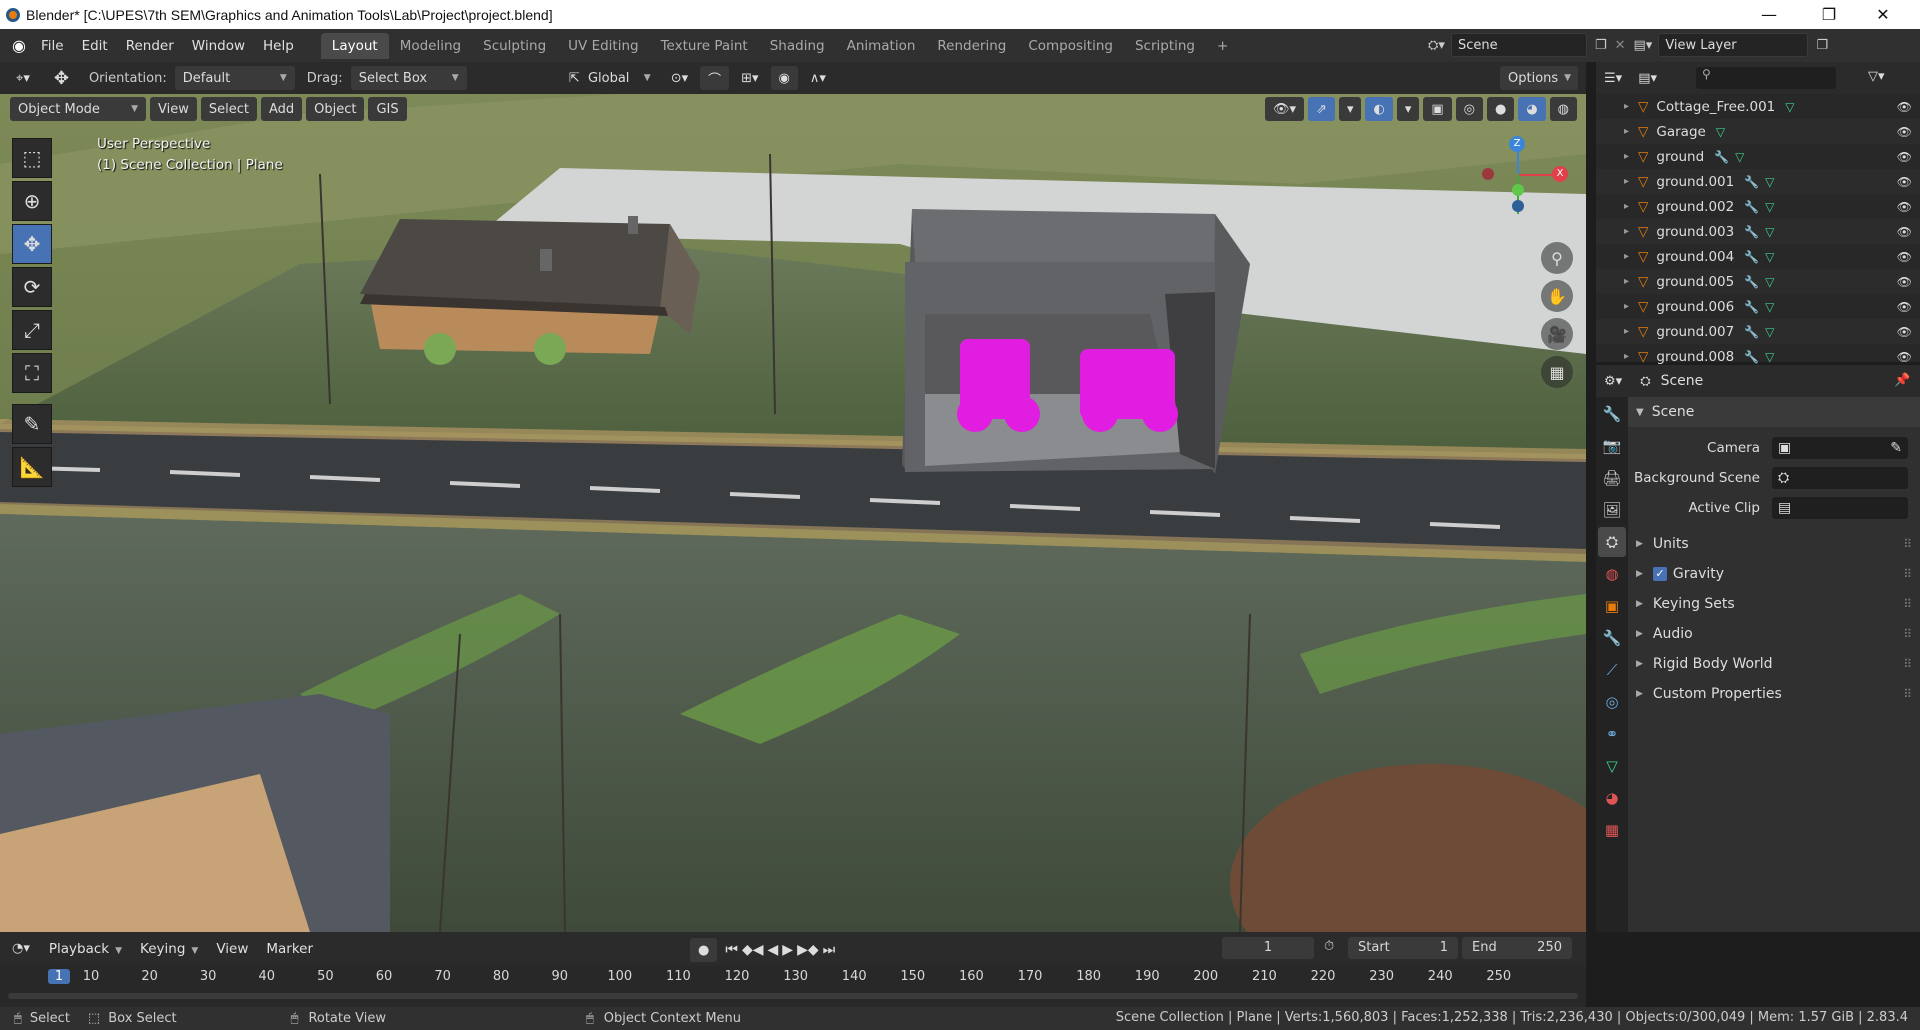  Describe the element at coordinates (1612, 734) in the screenshot. I see `constraints-tab-icon: ⚭` at that location.